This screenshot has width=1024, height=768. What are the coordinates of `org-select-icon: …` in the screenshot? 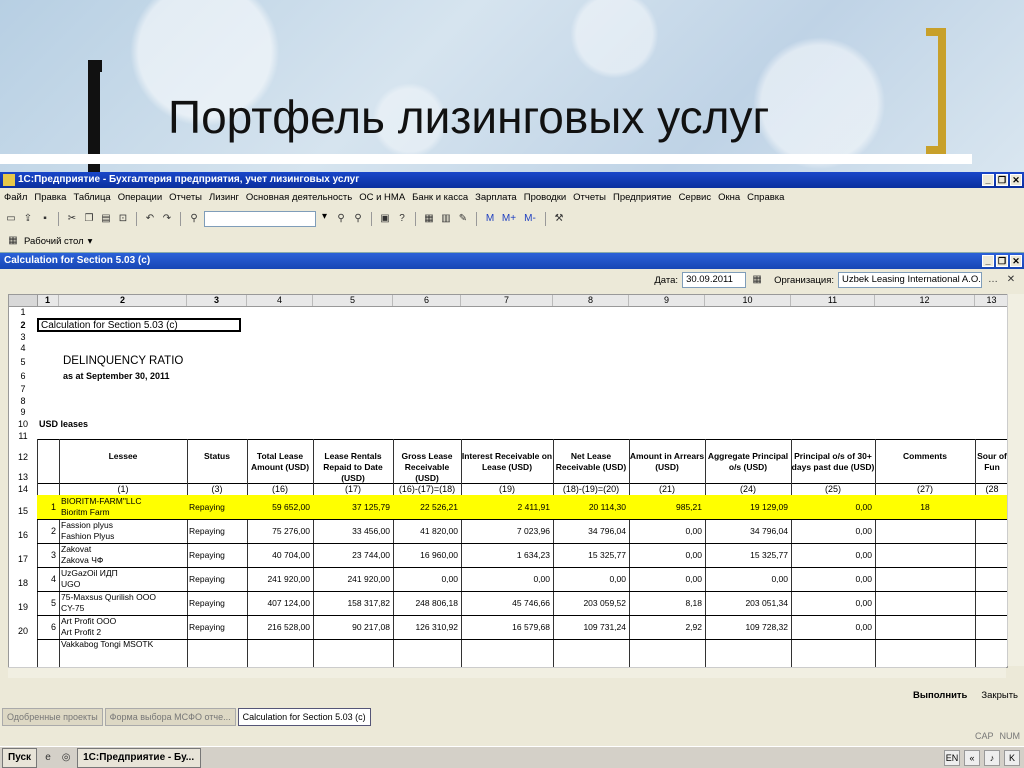 It's located at (993, 280).